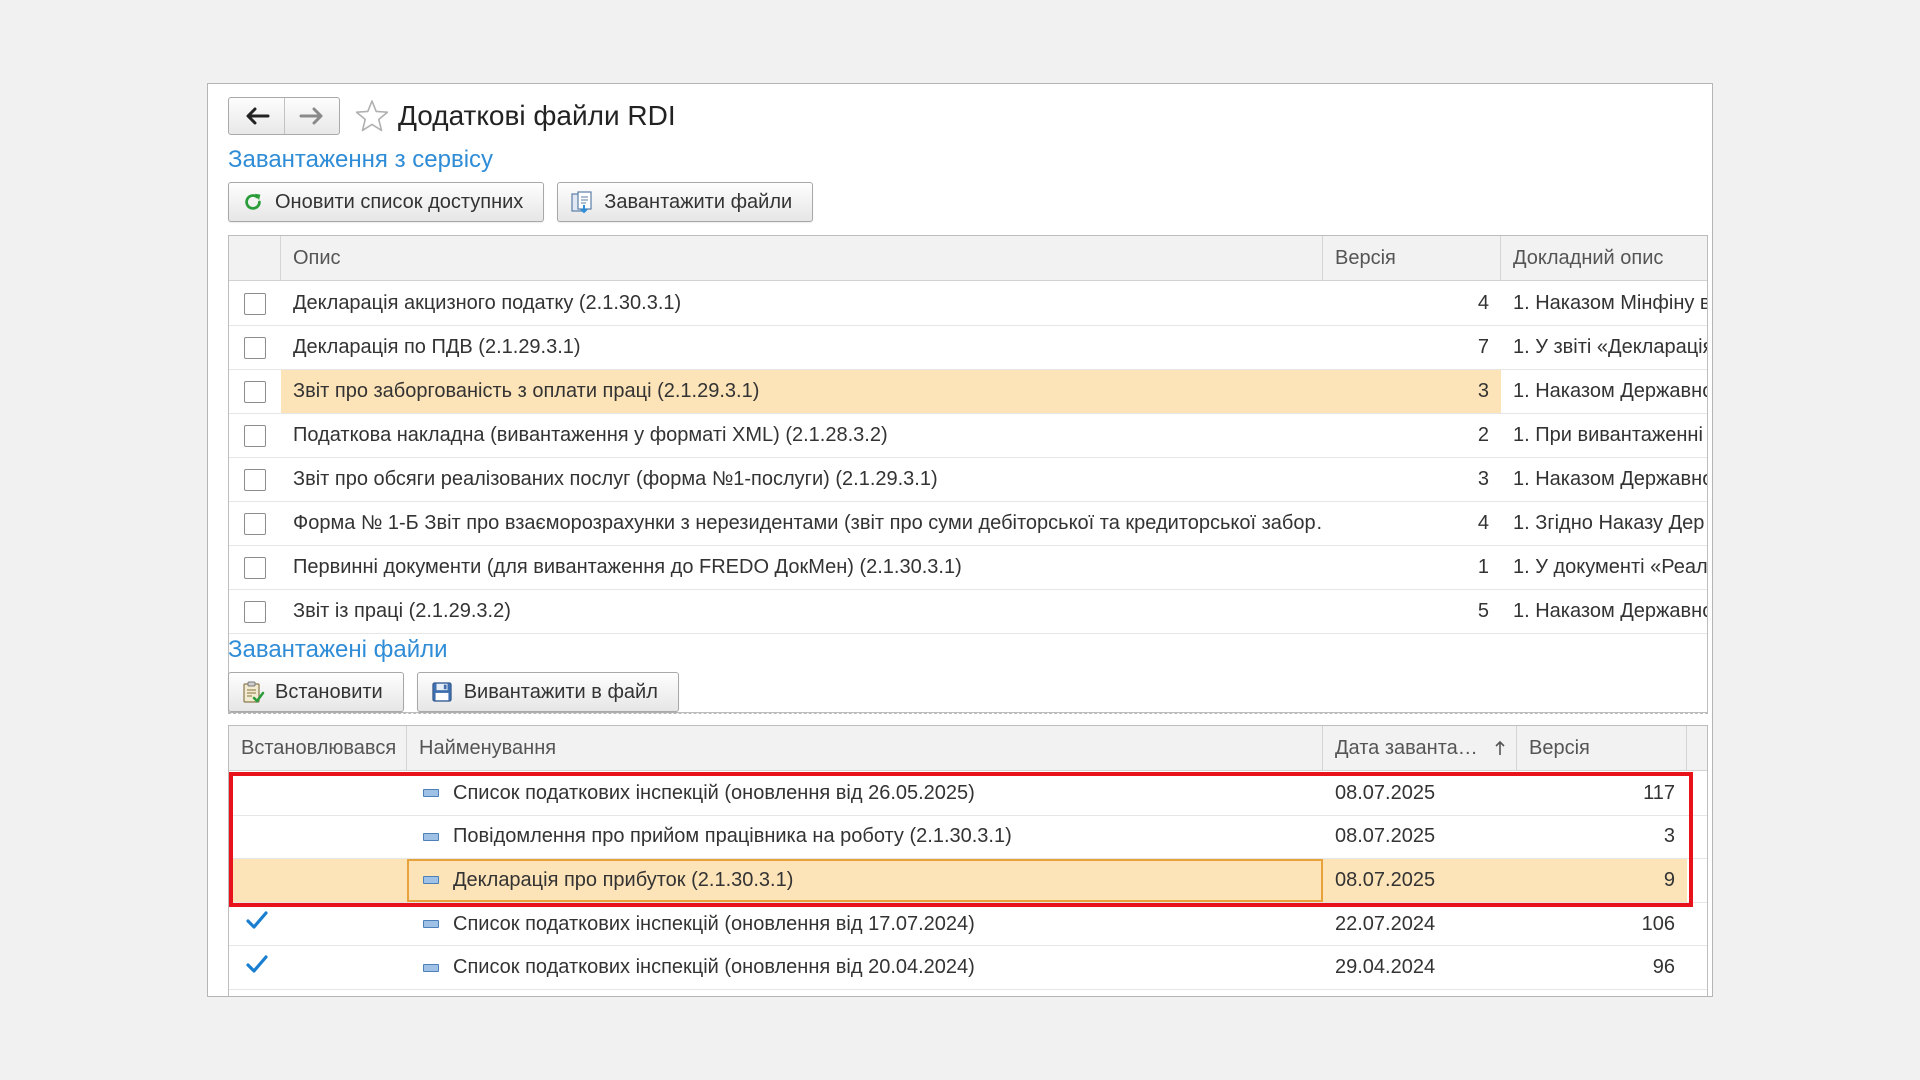 The width and height of the screenshot is (1920, 1080). I want to click on column-description: Опис, so click(802, 258).